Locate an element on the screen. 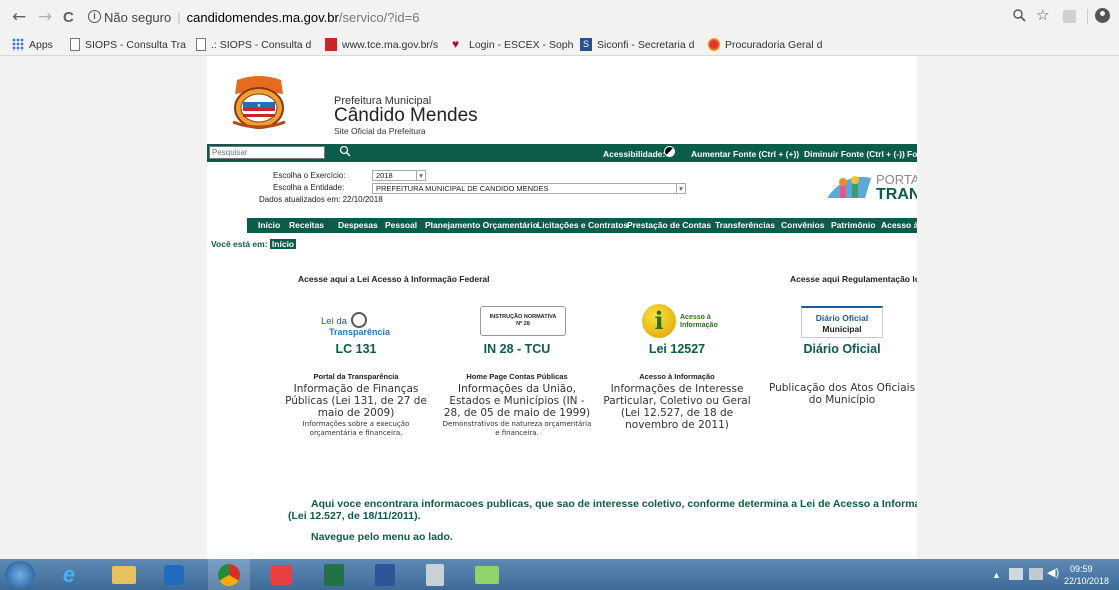 Image resolution: width=1119 pixels, height=590 pixels. forward-icon: → is located at coordinates (45, 17).